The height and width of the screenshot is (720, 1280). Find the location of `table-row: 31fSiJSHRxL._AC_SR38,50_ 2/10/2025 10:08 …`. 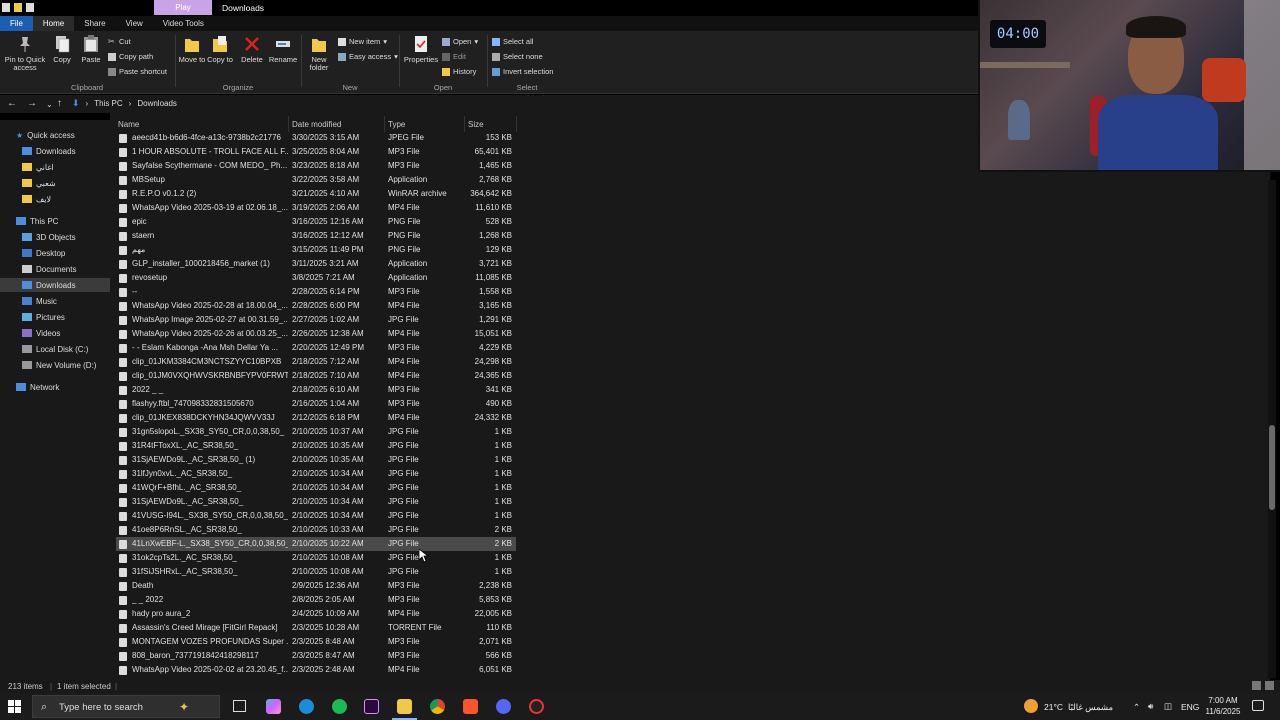

table-row: 31fSiJSHRxL._AC_SR38,50_ 2/10/2025 10:08 … is located at coordinates (316, 572).